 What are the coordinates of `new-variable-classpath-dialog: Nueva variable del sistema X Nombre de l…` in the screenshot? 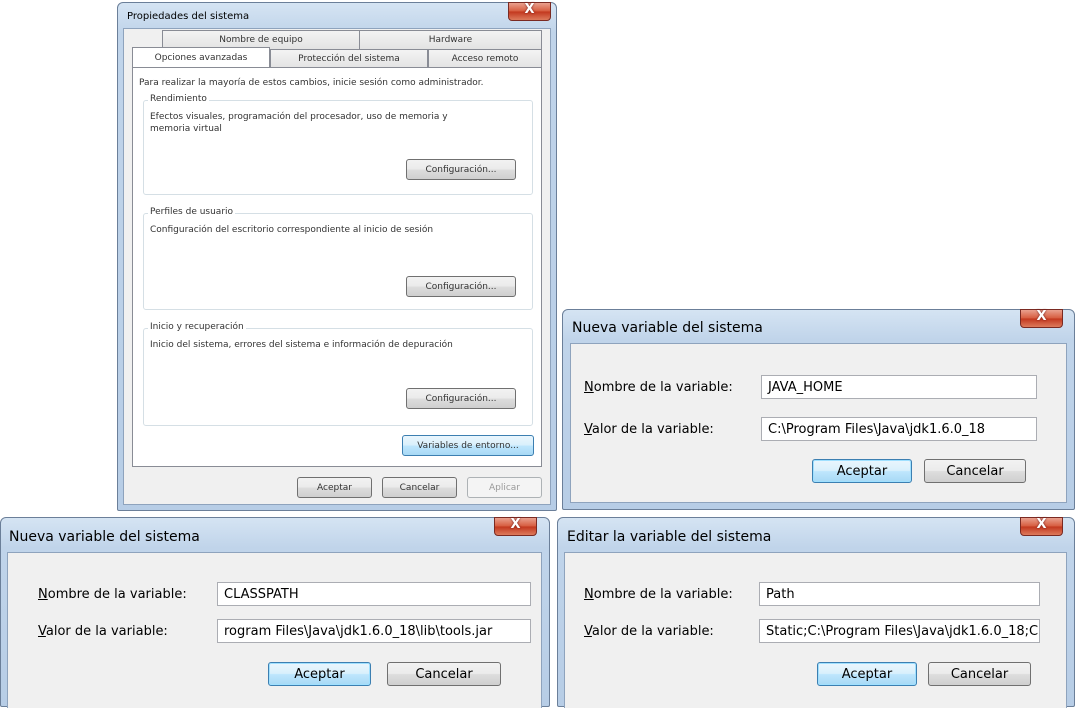 It's located at (275, 612).